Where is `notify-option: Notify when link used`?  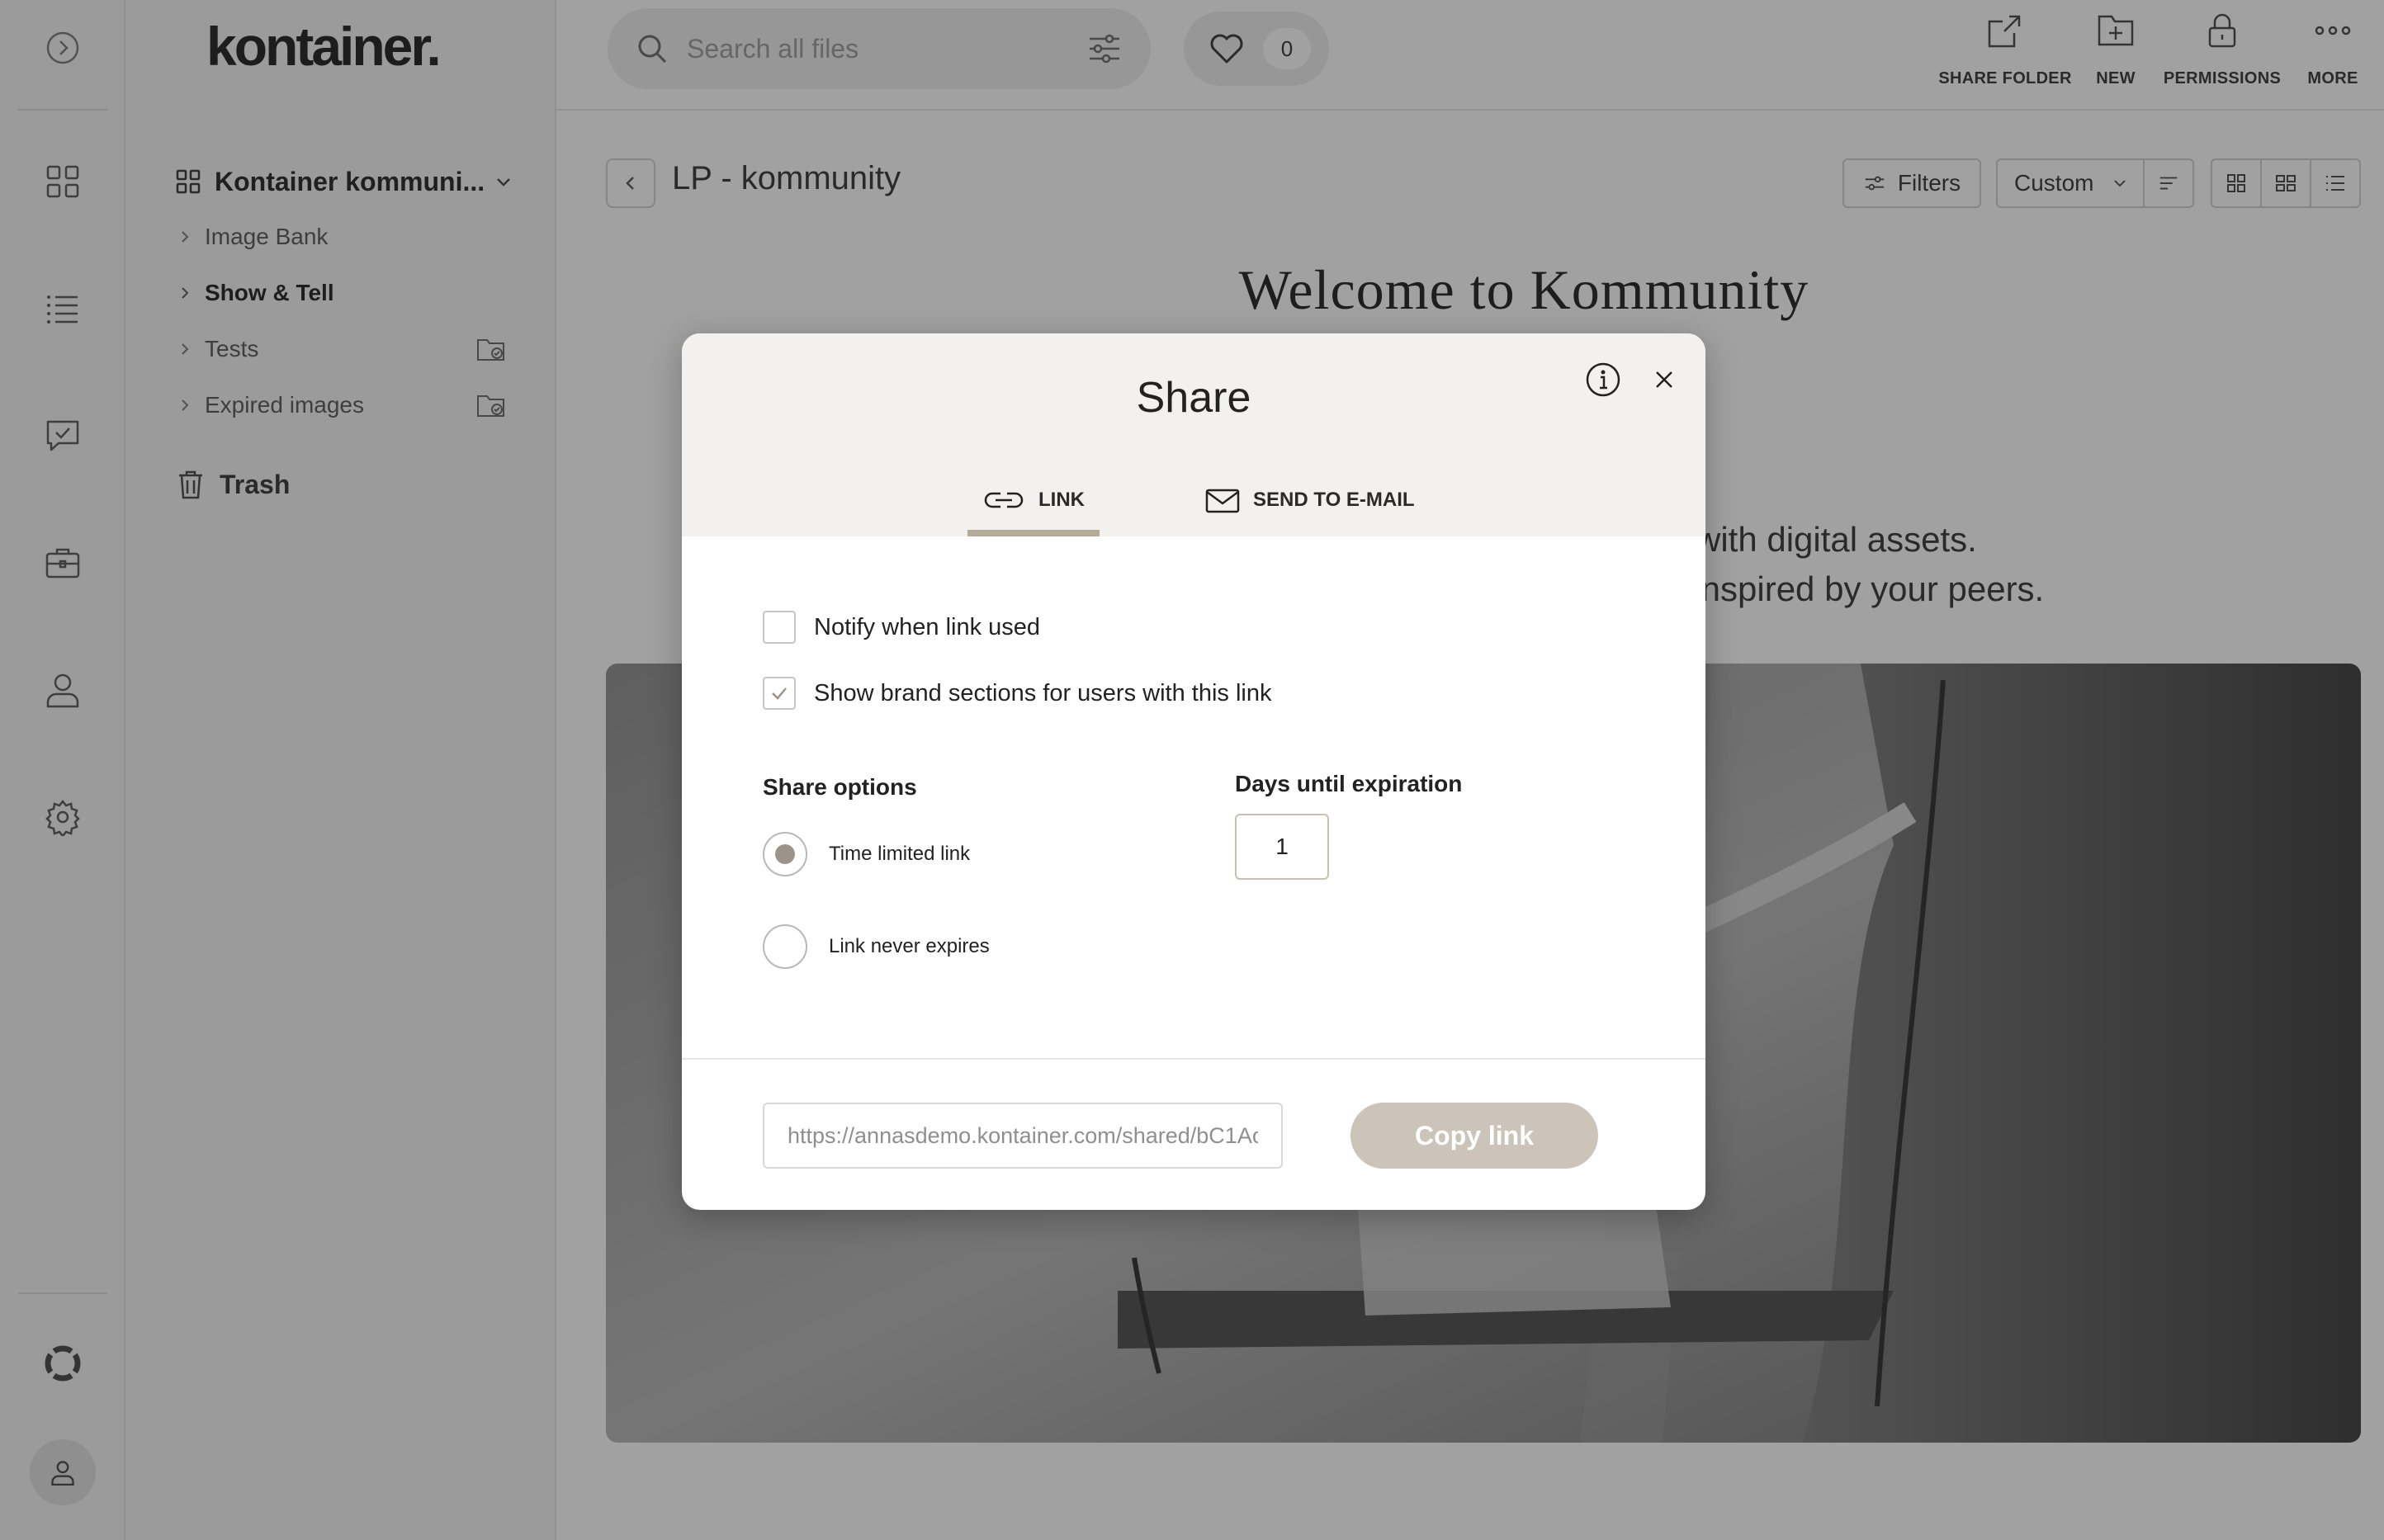 notify-option: Notify when link used is located at coordinates (902, 627).